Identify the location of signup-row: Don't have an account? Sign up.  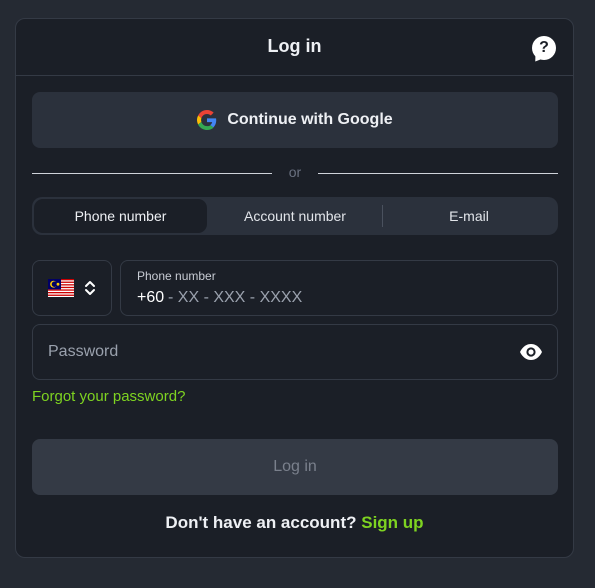
(294, 523).